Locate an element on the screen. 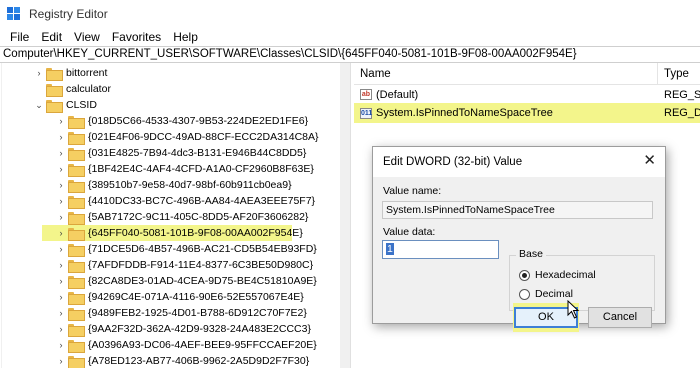 The width and height of the screenshot is (700, 368). column-name-header: Name is located at coordinates (375, 74).